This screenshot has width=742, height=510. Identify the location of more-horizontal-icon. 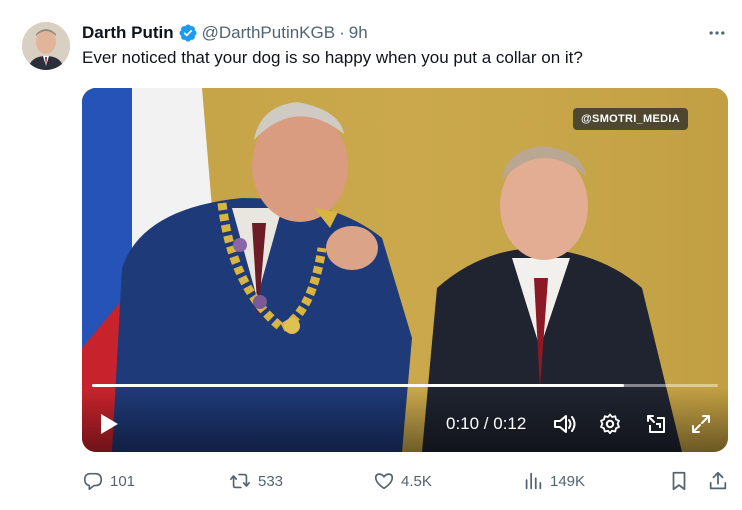
(717, 33).